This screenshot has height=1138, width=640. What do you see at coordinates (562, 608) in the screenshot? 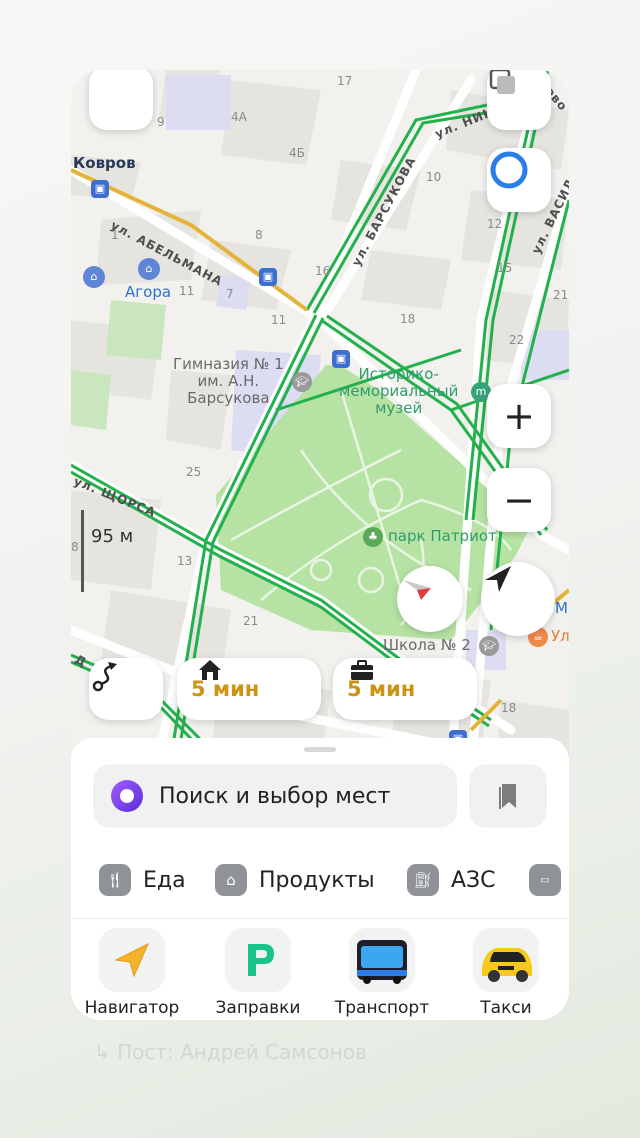
I see `poi-edge: Мани` at bounding box center [562, 608].